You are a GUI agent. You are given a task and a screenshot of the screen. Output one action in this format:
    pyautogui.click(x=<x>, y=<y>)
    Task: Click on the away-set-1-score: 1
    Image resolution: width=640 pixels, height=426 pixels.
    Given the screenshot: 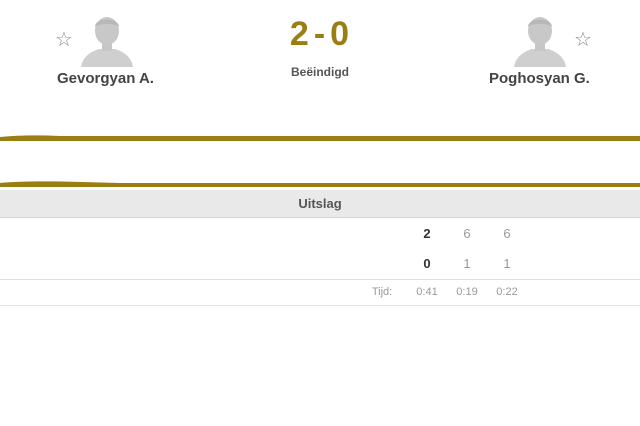 What is the action you would take?
    pyautogui.click(x=467, y=263)
    